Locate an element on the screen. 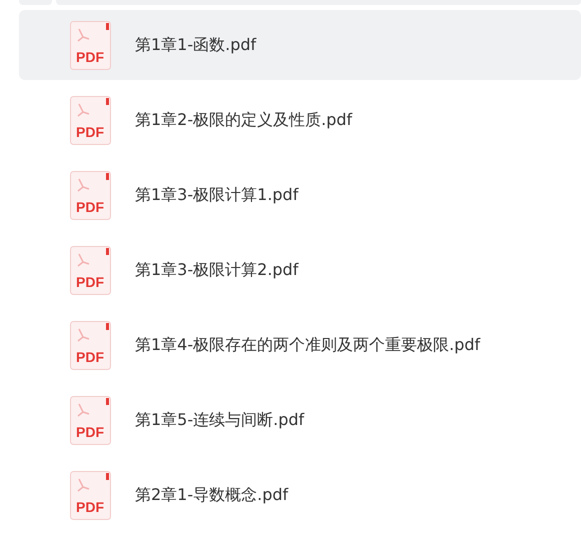 Image resolution: width=581 pixels, height=540 pixels. file-row: PDF 第1章3-极限计算2.pdf is located at coordinates (300, 270).